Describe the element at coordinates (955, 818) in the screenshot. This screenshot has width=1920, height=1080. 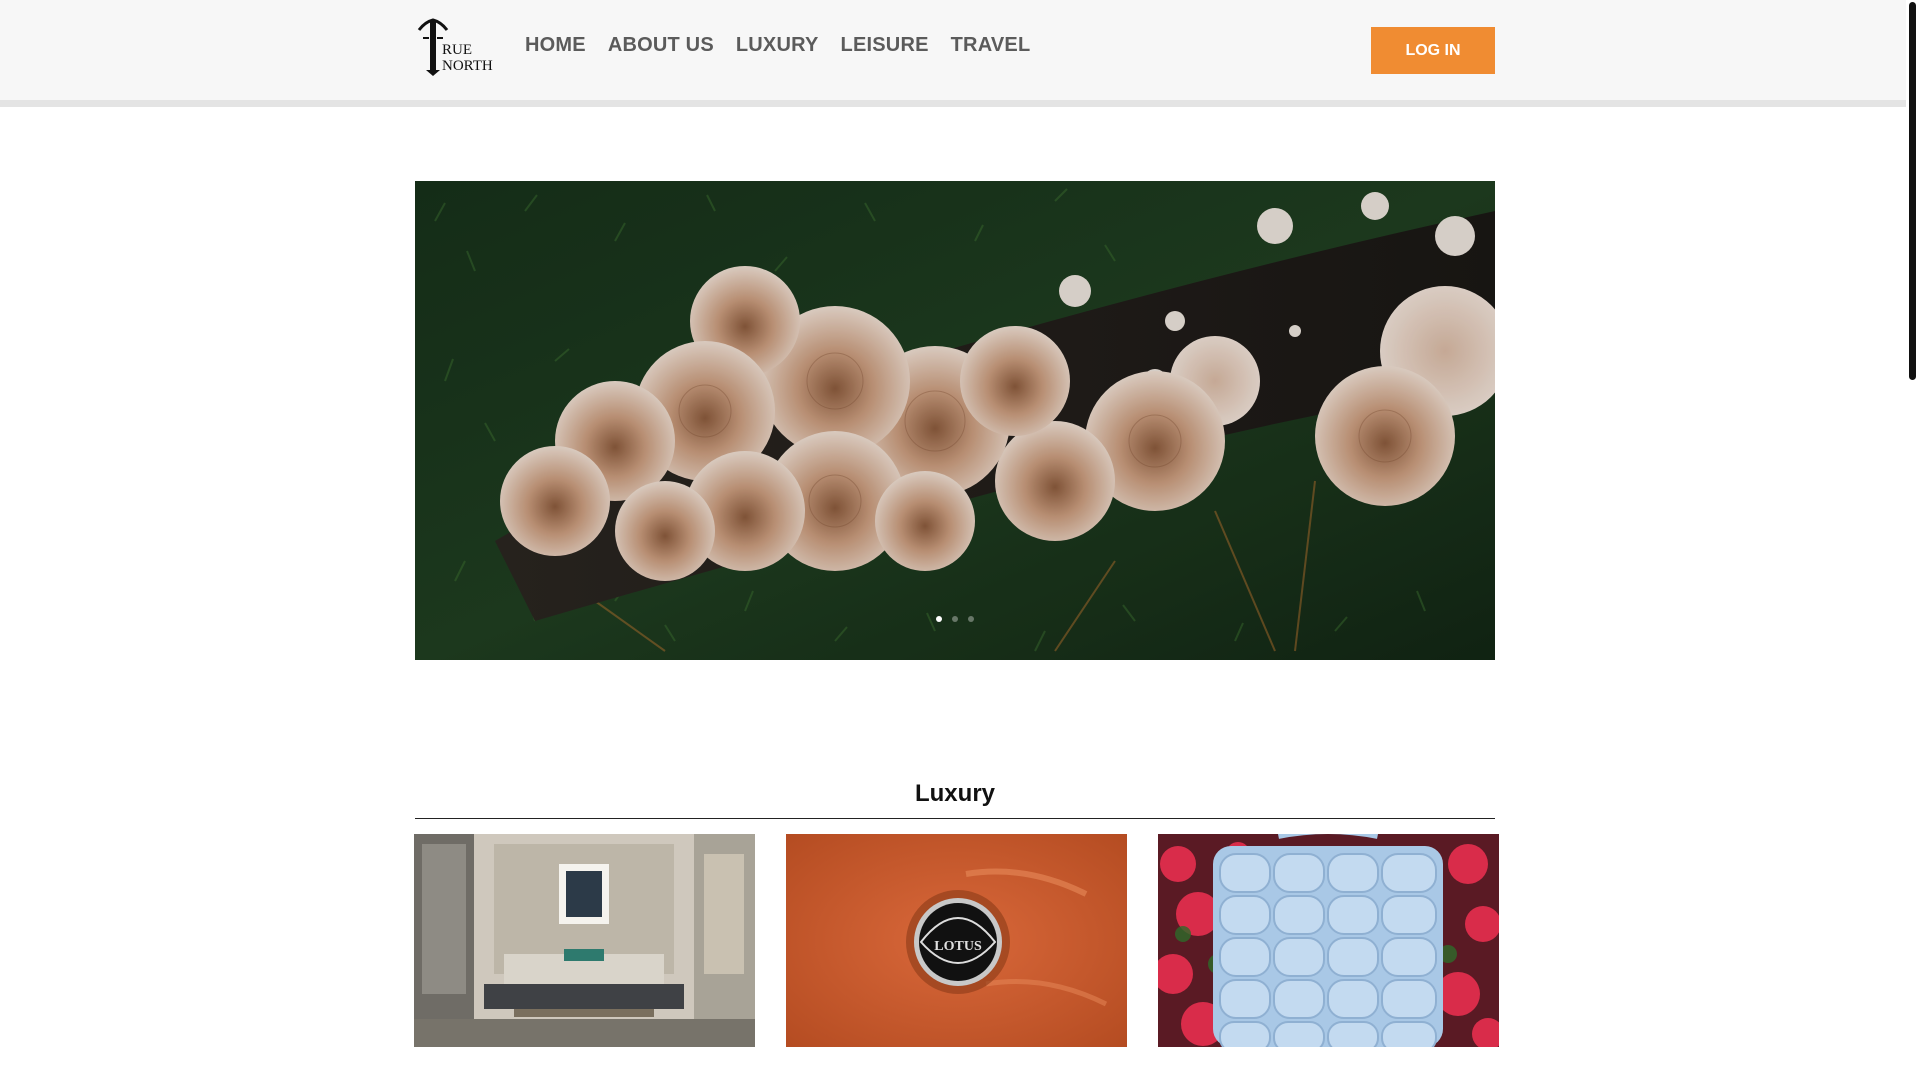
I see `section-divider` at that location.